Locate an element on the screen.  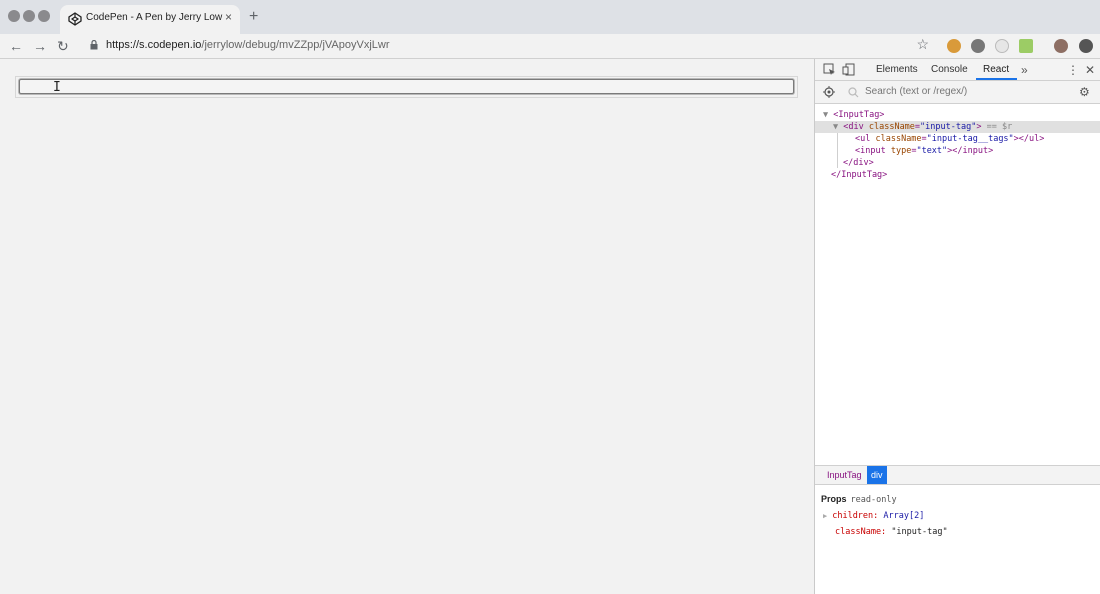
devtools-close-icon: ✕ is located at coordinates (1090, 70).